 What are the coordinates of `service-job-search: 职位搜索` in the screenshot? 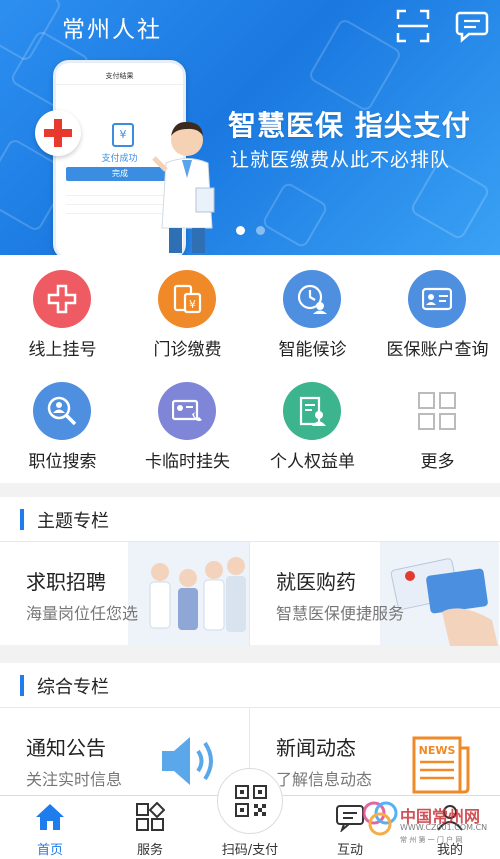 It's located at (62, 423).